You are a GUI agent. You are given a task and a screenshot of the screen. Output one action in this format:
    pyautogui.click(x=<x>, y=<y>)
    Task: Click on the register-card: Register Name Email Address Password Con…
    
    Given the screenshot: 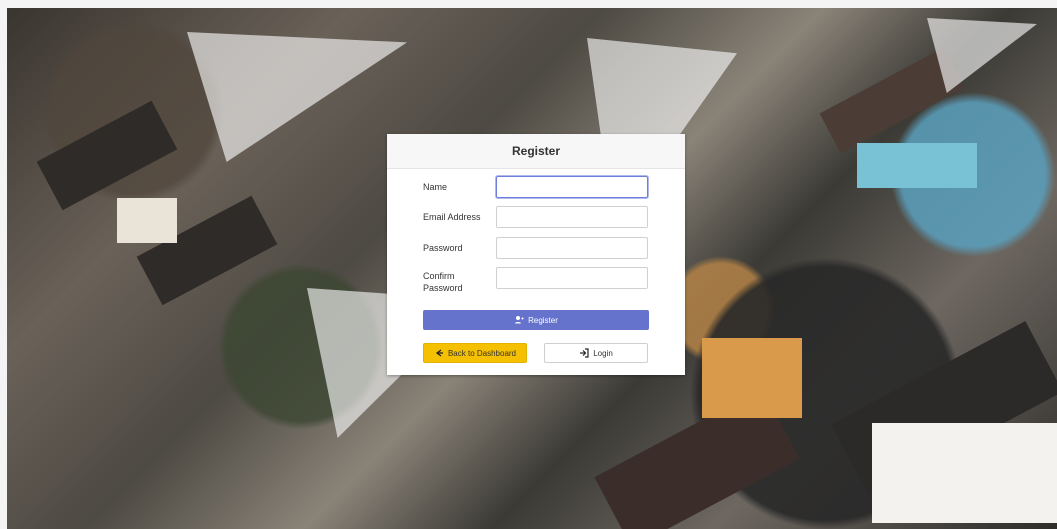 What is the action you would take?
    pyautogui.click(x=536, y=254)
    